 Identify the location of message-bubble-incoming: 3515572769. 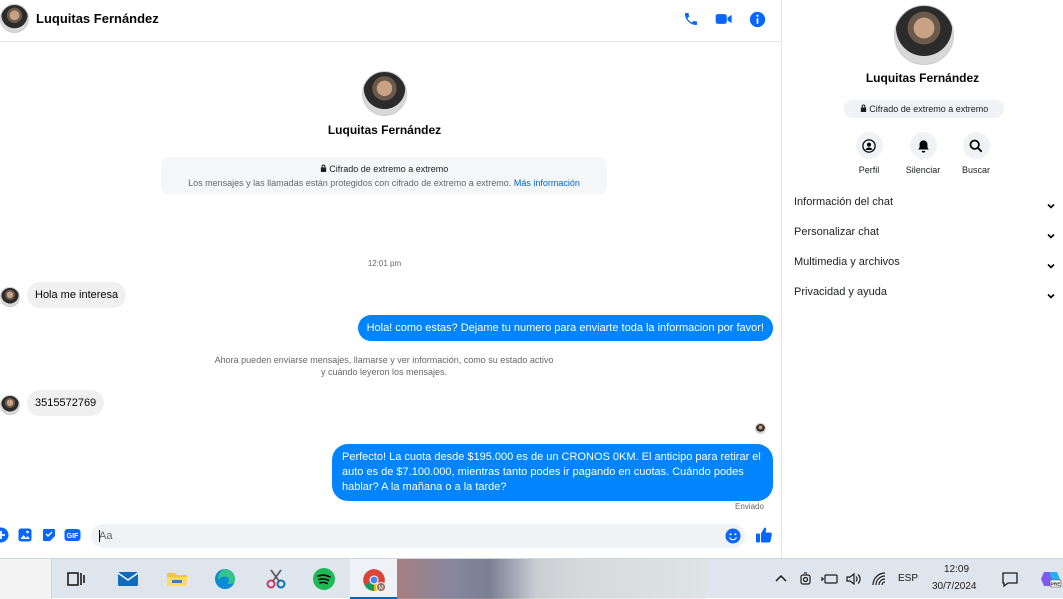
(66, 403).